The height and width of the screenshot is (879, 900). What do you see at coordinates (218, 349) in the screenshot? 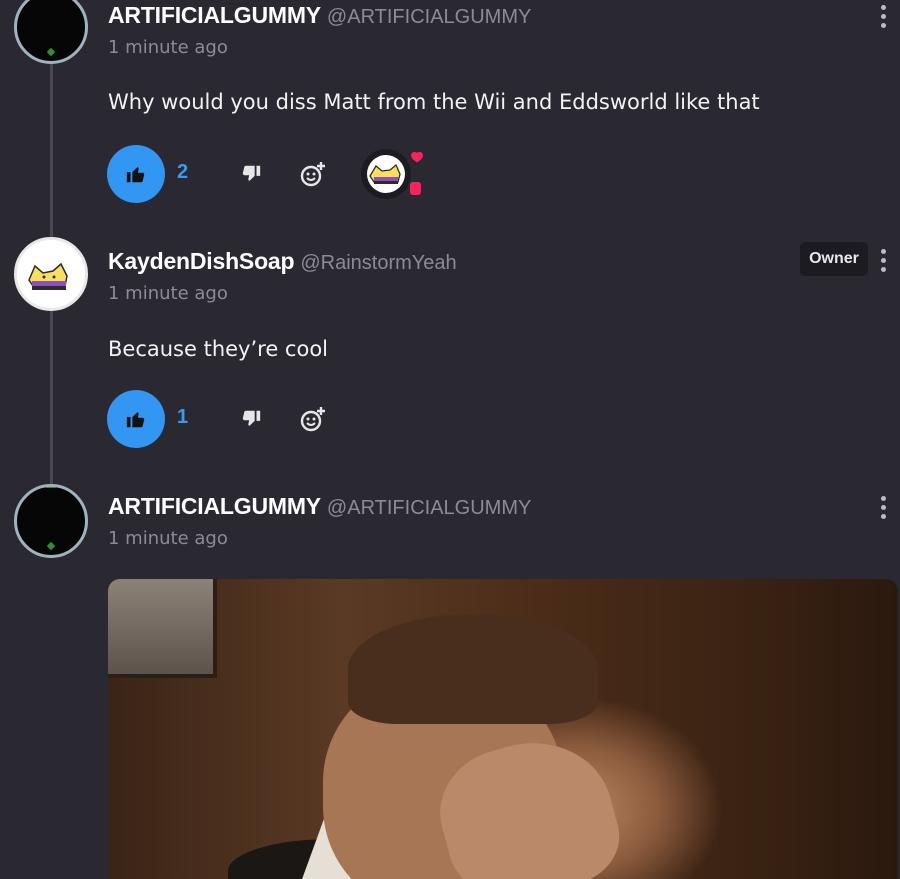
I see `comment-text: Because they’re cool` at bounding box center [218, 349].